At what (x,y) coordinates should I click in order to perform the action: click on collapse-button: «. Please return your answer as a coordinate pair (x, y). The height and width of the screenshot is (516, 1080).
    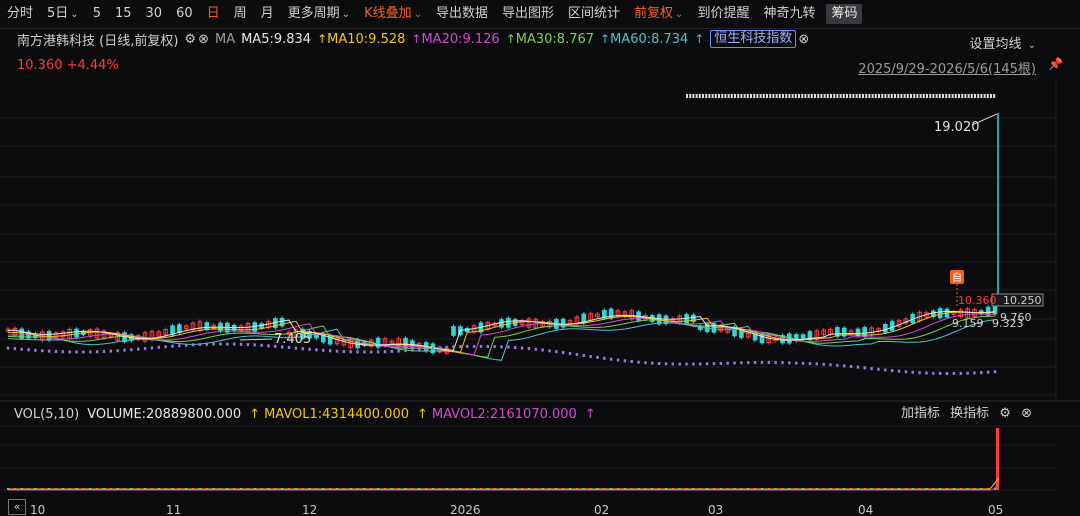
    Looking at the image, I should click on (17, 507).